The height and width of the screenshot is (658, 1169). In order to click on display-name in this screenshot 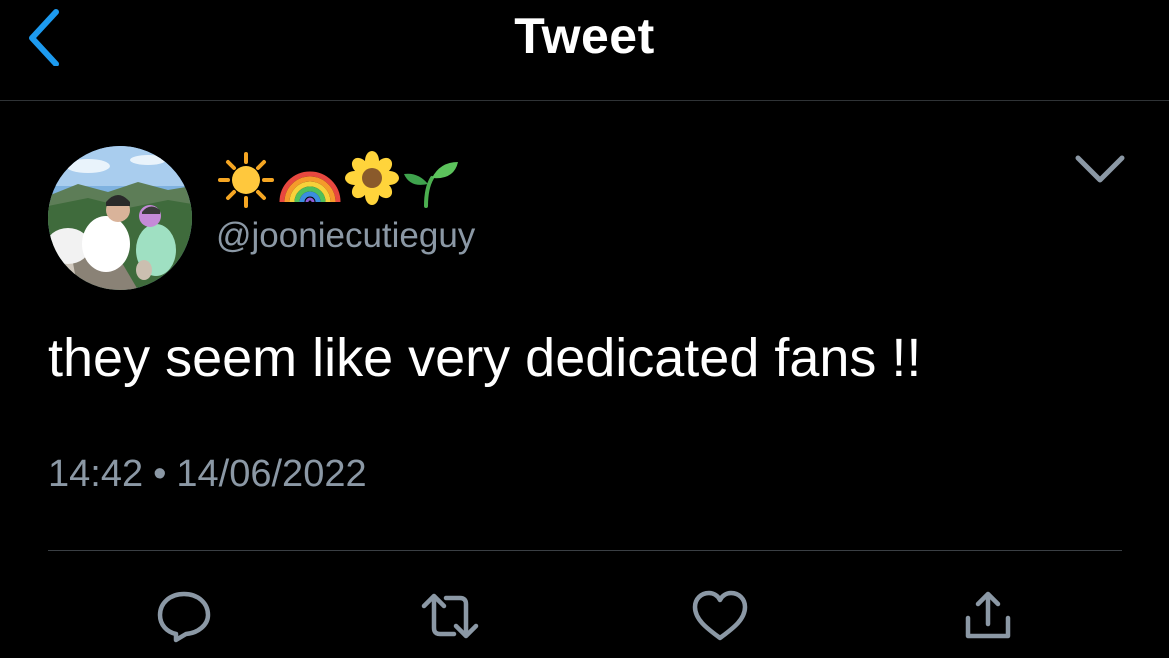, I will do `click(346, 179)`.